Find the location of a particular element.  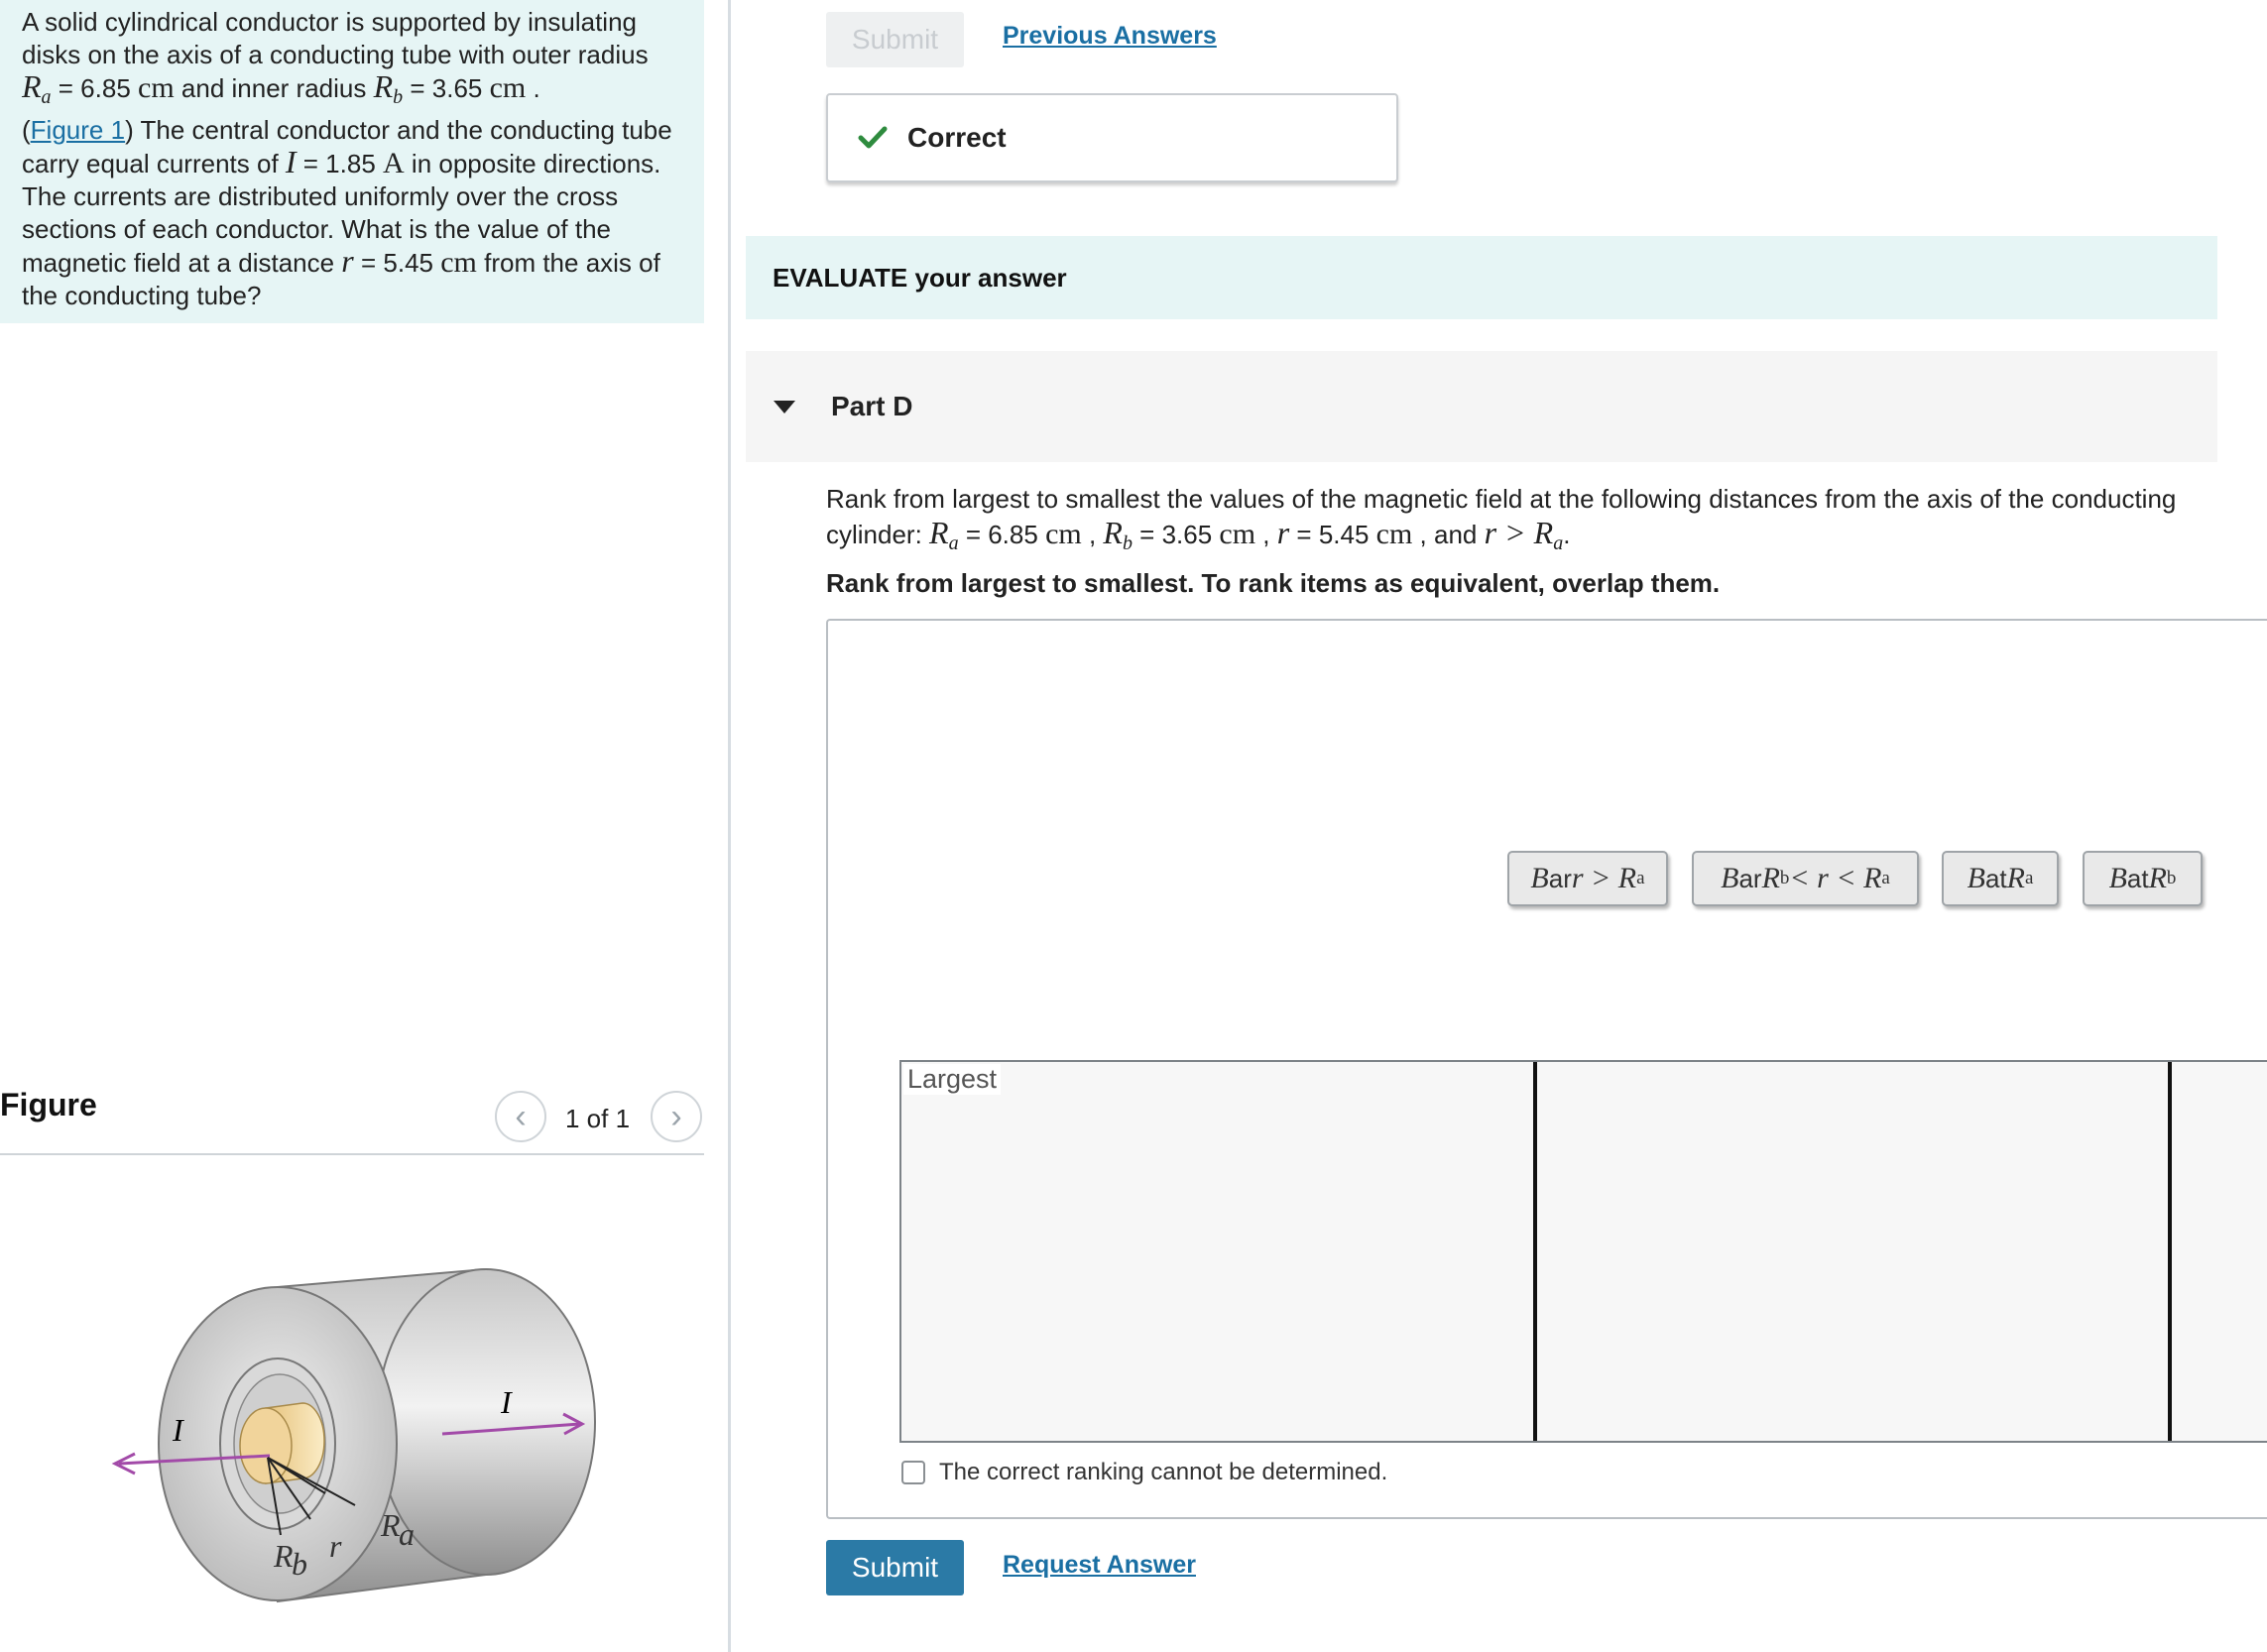

feedback-correct: Correct is located at coordinates (1112, 137).